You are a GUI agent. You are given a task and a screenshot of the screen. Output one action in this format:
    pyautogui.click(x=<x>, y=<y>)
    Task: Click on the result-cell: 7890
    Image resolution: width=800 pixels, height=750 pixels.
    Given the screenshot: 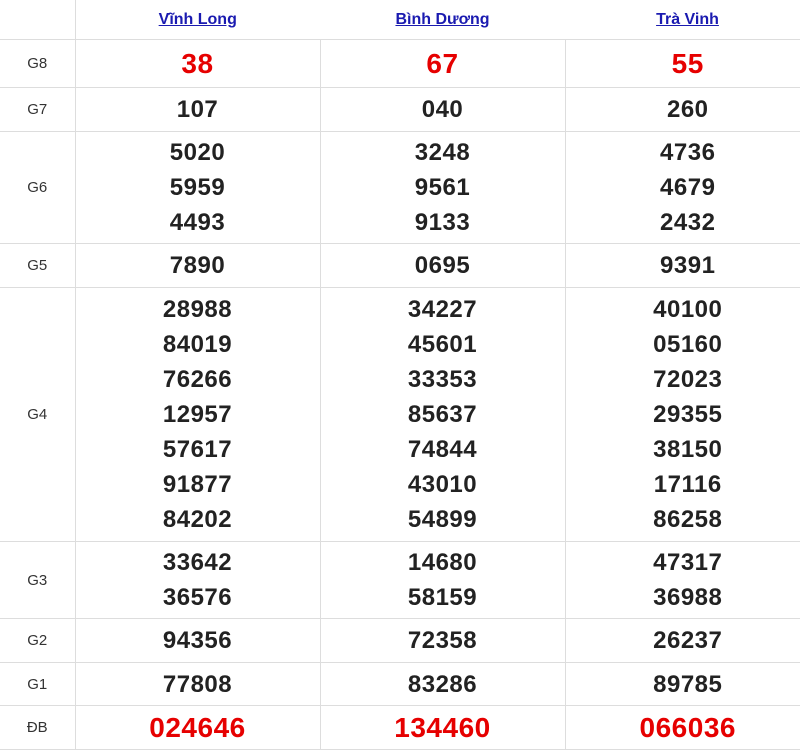 What is the action you would take?
    pyautogui.click(x=197, y=266)
    